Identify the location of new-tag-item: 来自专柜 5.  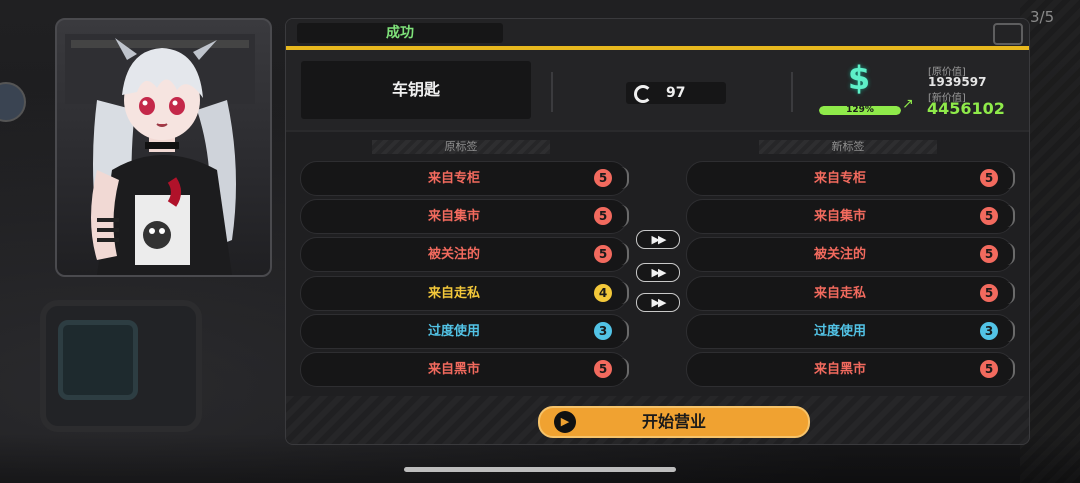
(850, 178).